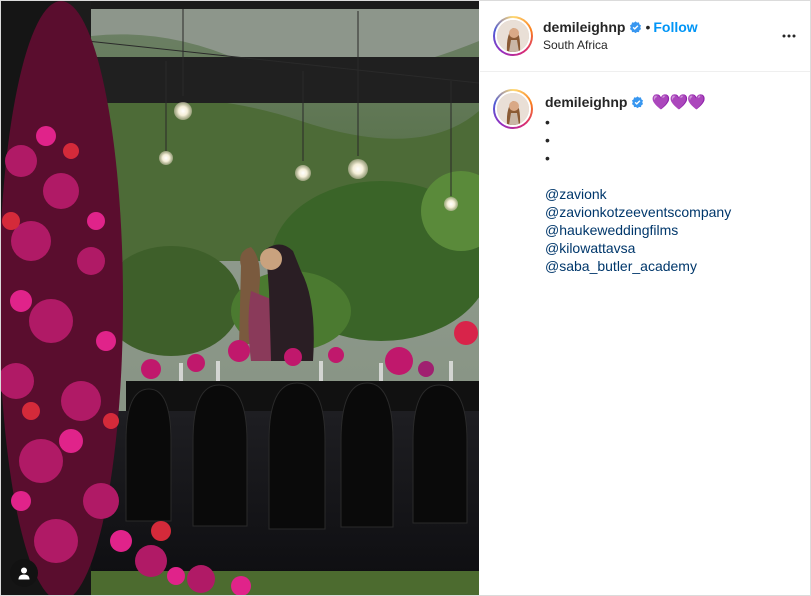 Image resolution: width=811 pixels, height=596 pixels. What do you see at coordinates (675, 212) in the screenshot?
I see `mention-link: @zavionkotzeeventscompany` at bounding box center [675, 212].